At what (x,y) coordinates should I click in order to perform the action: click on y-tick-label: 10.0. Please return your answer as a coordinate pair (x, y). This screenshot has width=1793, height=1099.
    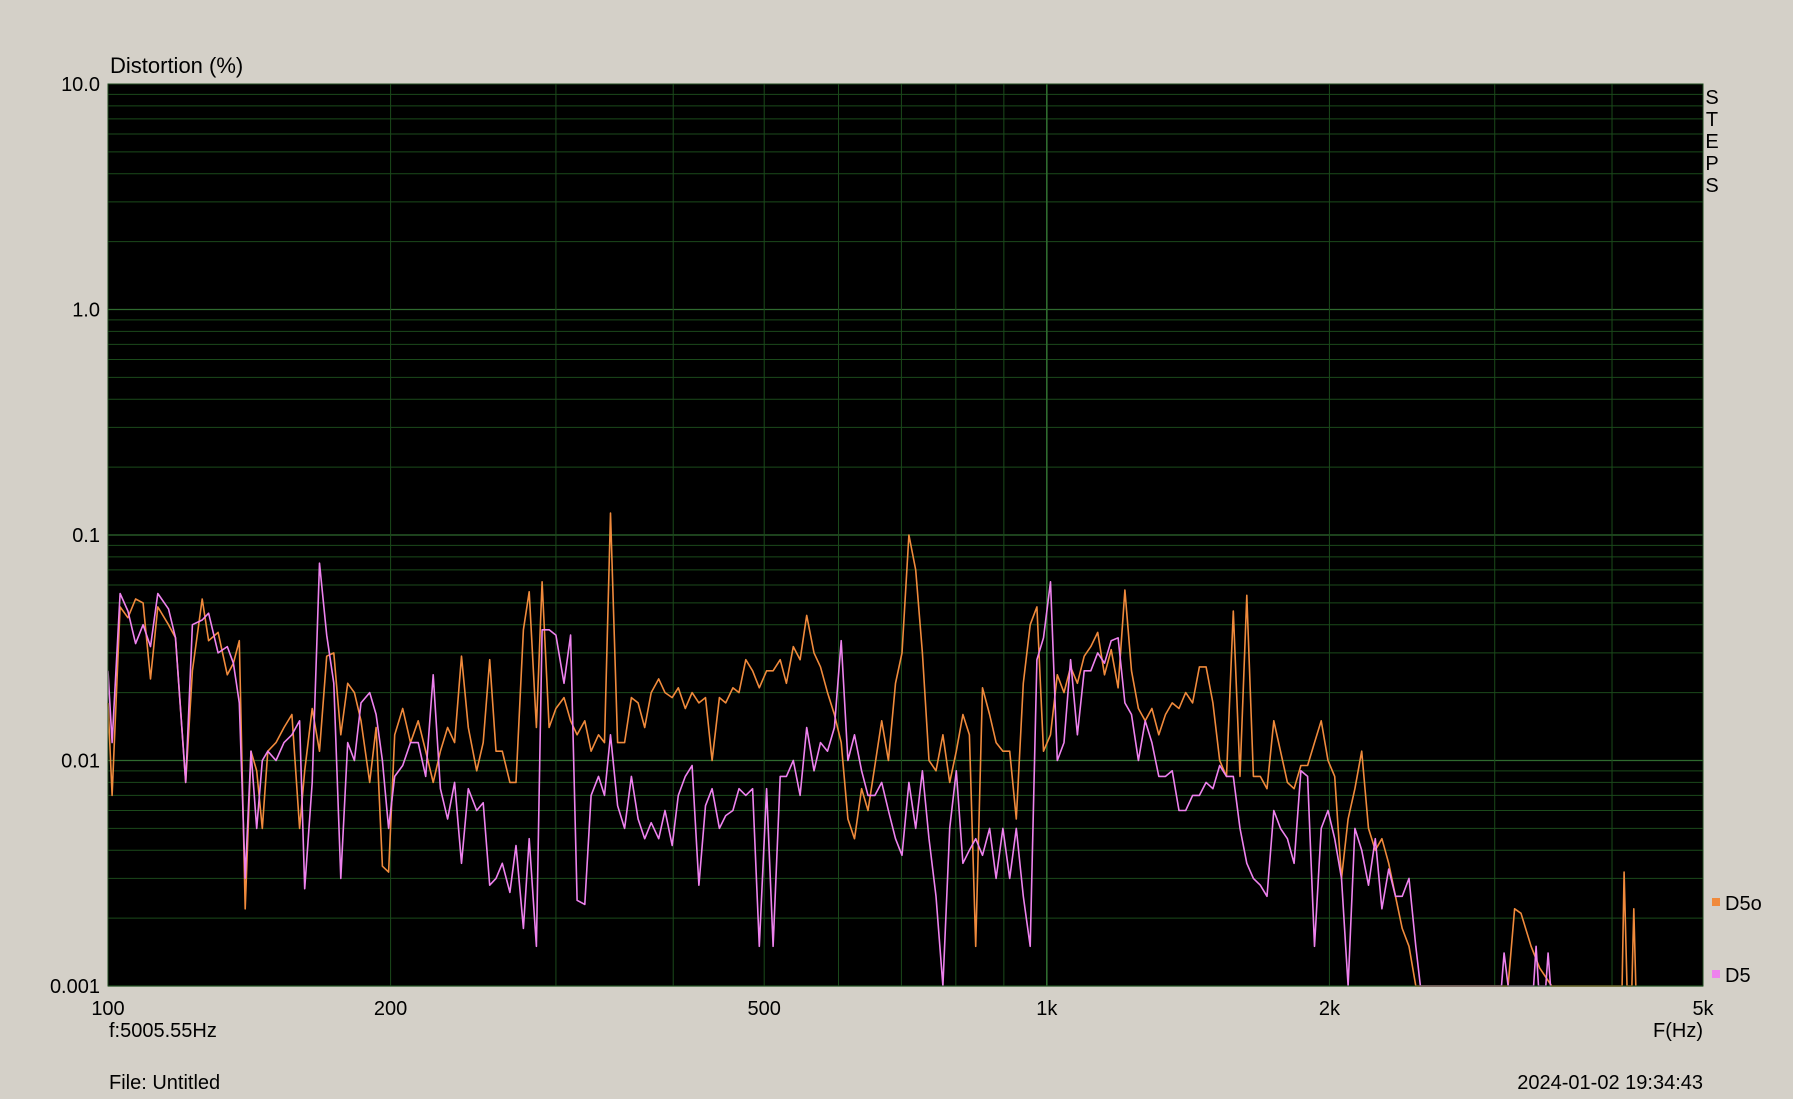
    Looking at the image, I should click on (80, 85).